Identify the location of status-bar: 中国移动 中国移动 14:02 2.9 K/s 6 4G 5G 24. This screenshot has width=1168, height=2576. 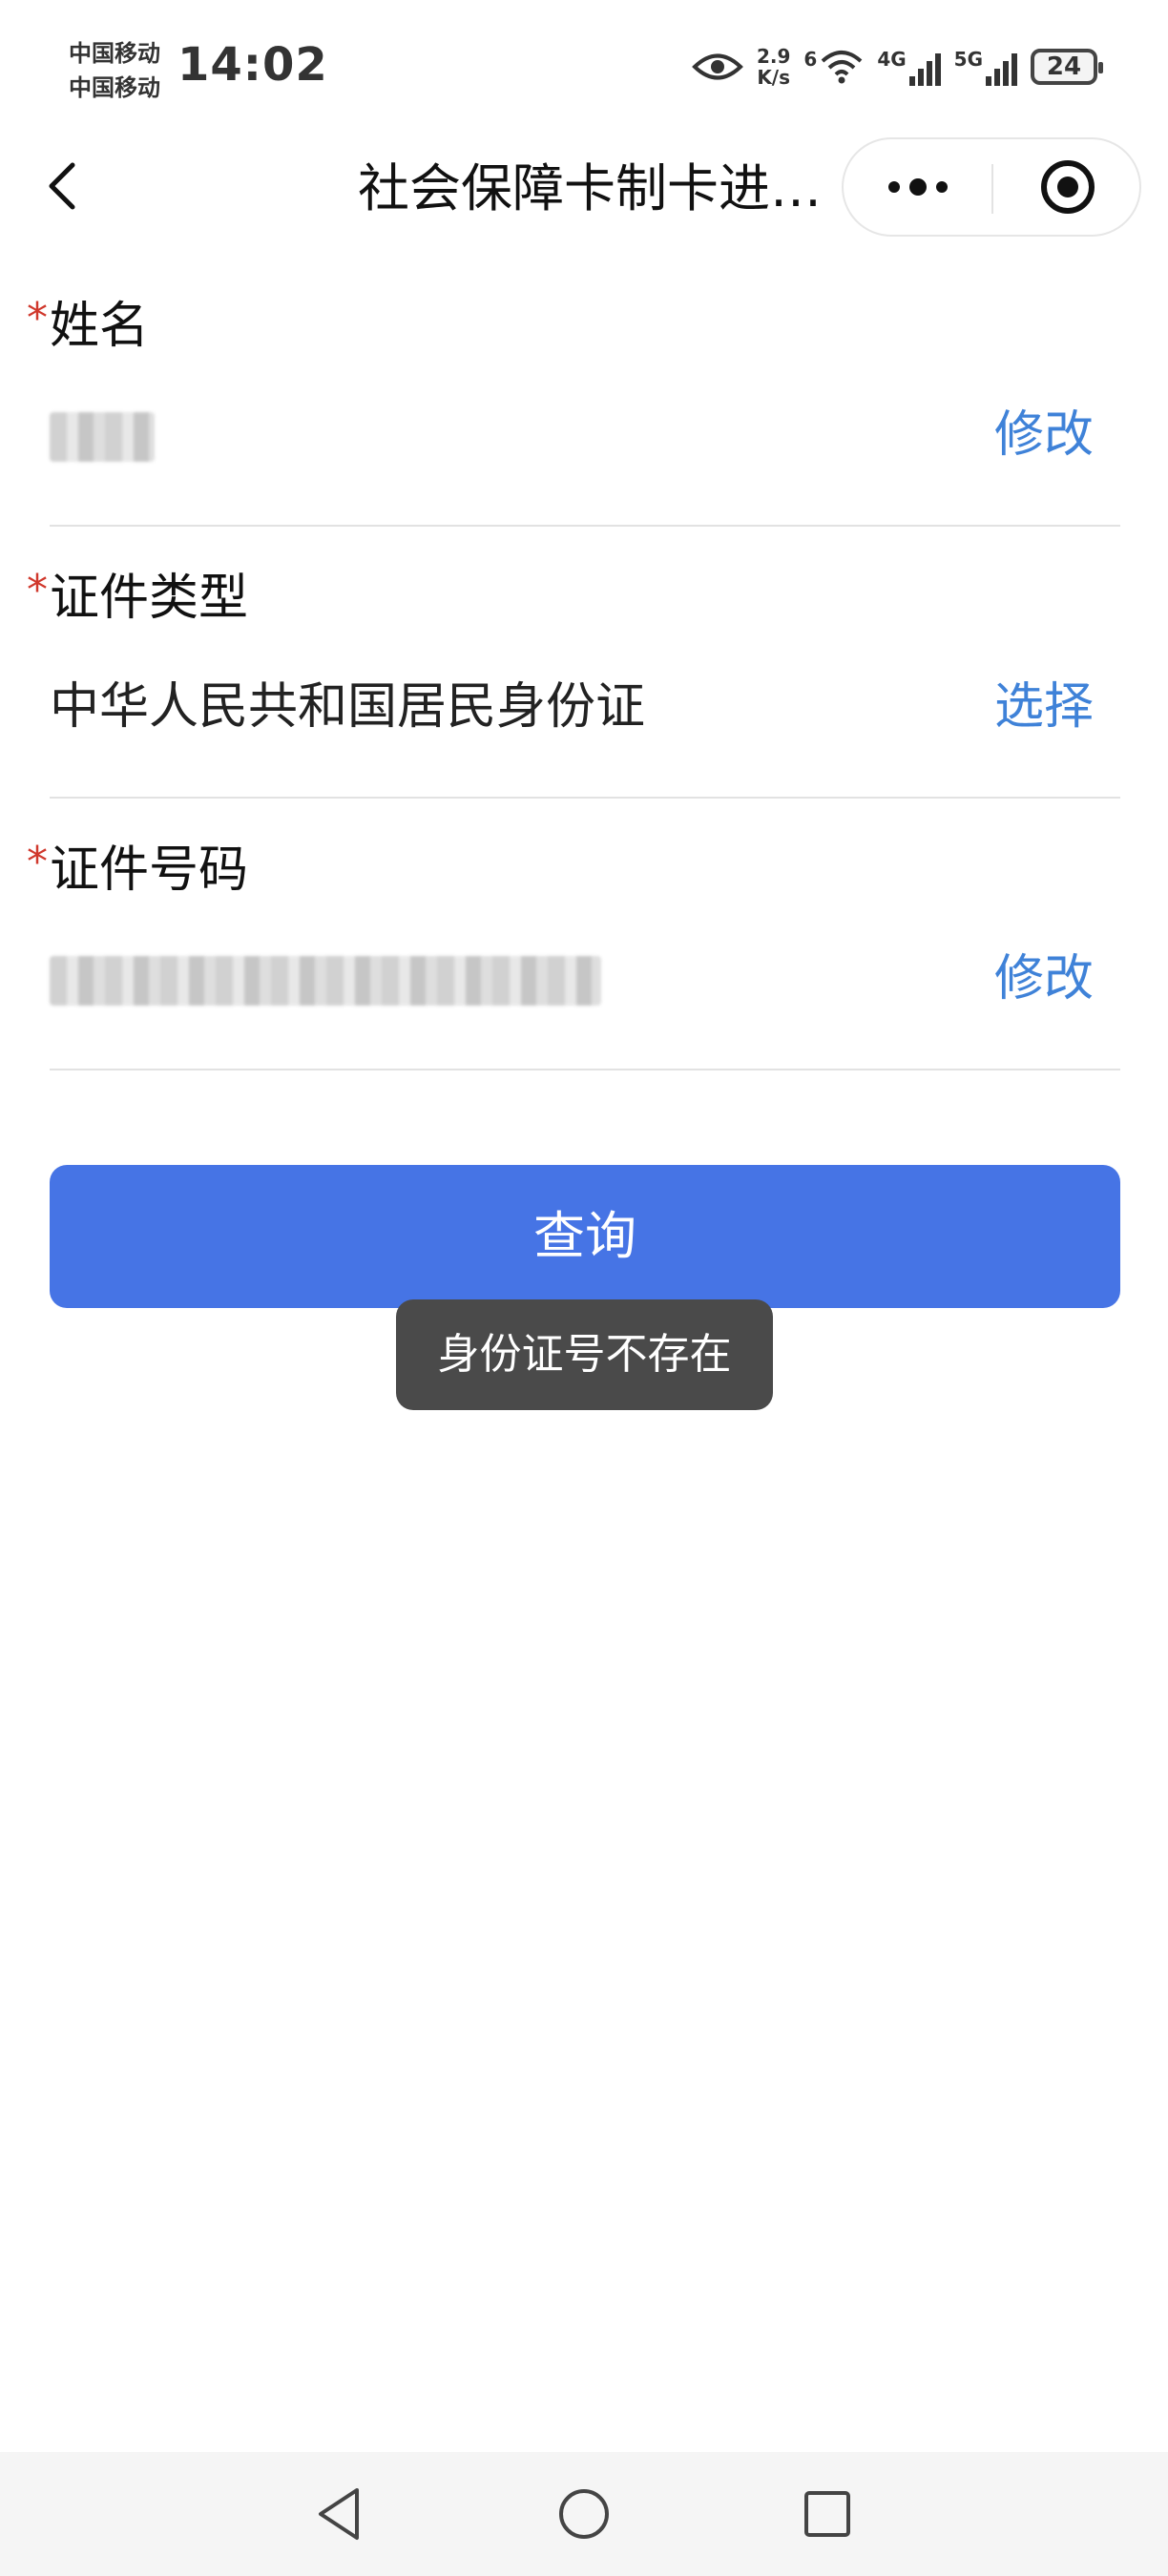
(584, 67).